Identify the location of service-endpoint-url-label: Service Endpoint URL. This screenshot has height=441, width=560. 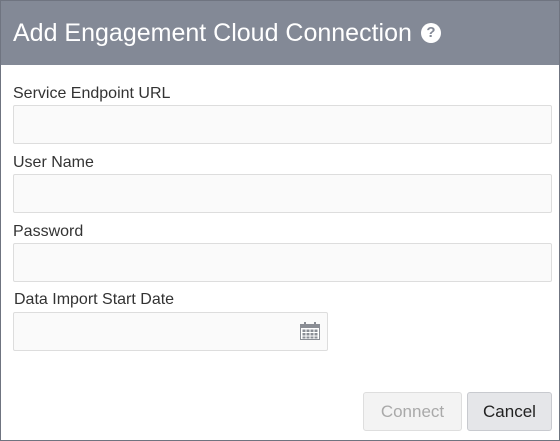
(92, 93).